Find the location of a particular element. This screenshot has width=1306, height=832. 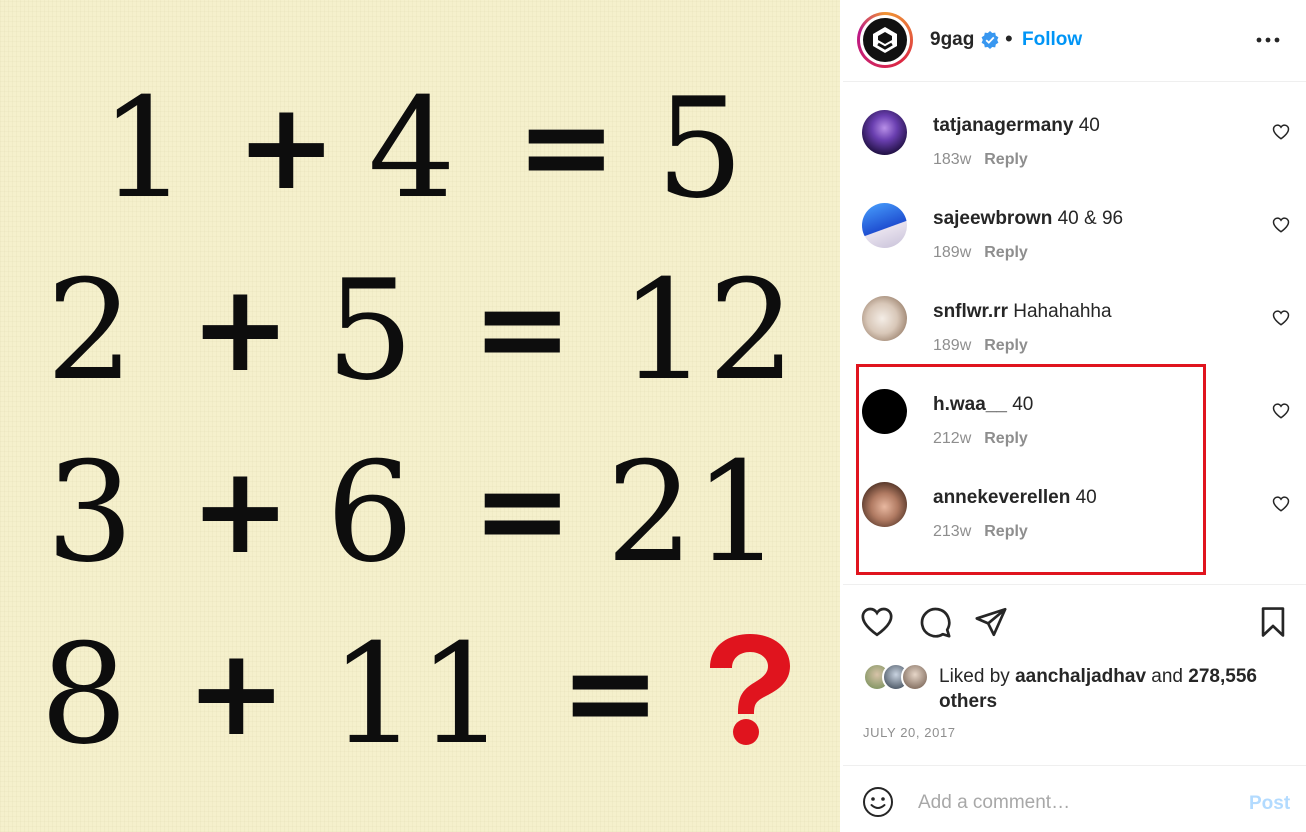

equation-row4-term2: 11 is located at coordinates (418, 694).